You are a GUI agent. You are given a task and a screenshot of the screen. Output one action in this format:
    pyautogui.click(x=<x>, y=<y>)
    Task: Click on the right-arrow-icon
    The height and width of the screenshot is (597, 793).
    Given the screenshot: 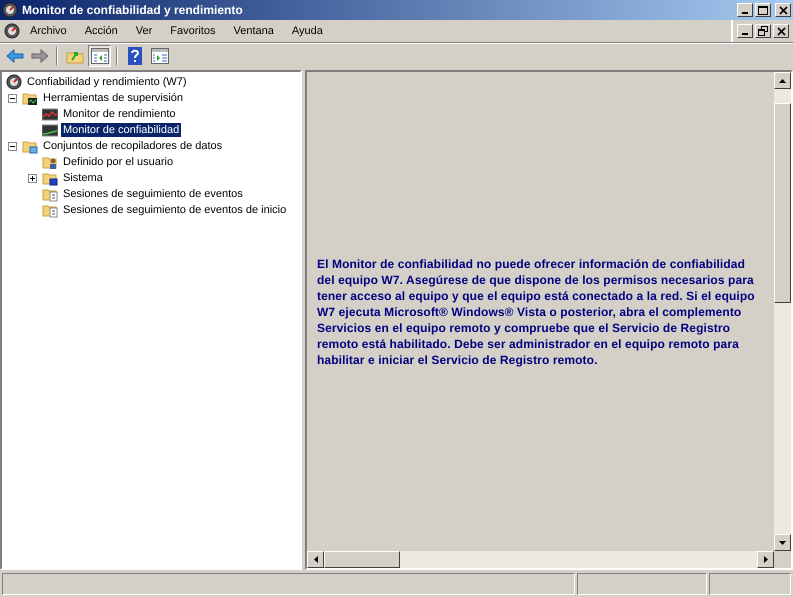 What is the action you would take?
    pyautogui.click(x=766, y=559)
    